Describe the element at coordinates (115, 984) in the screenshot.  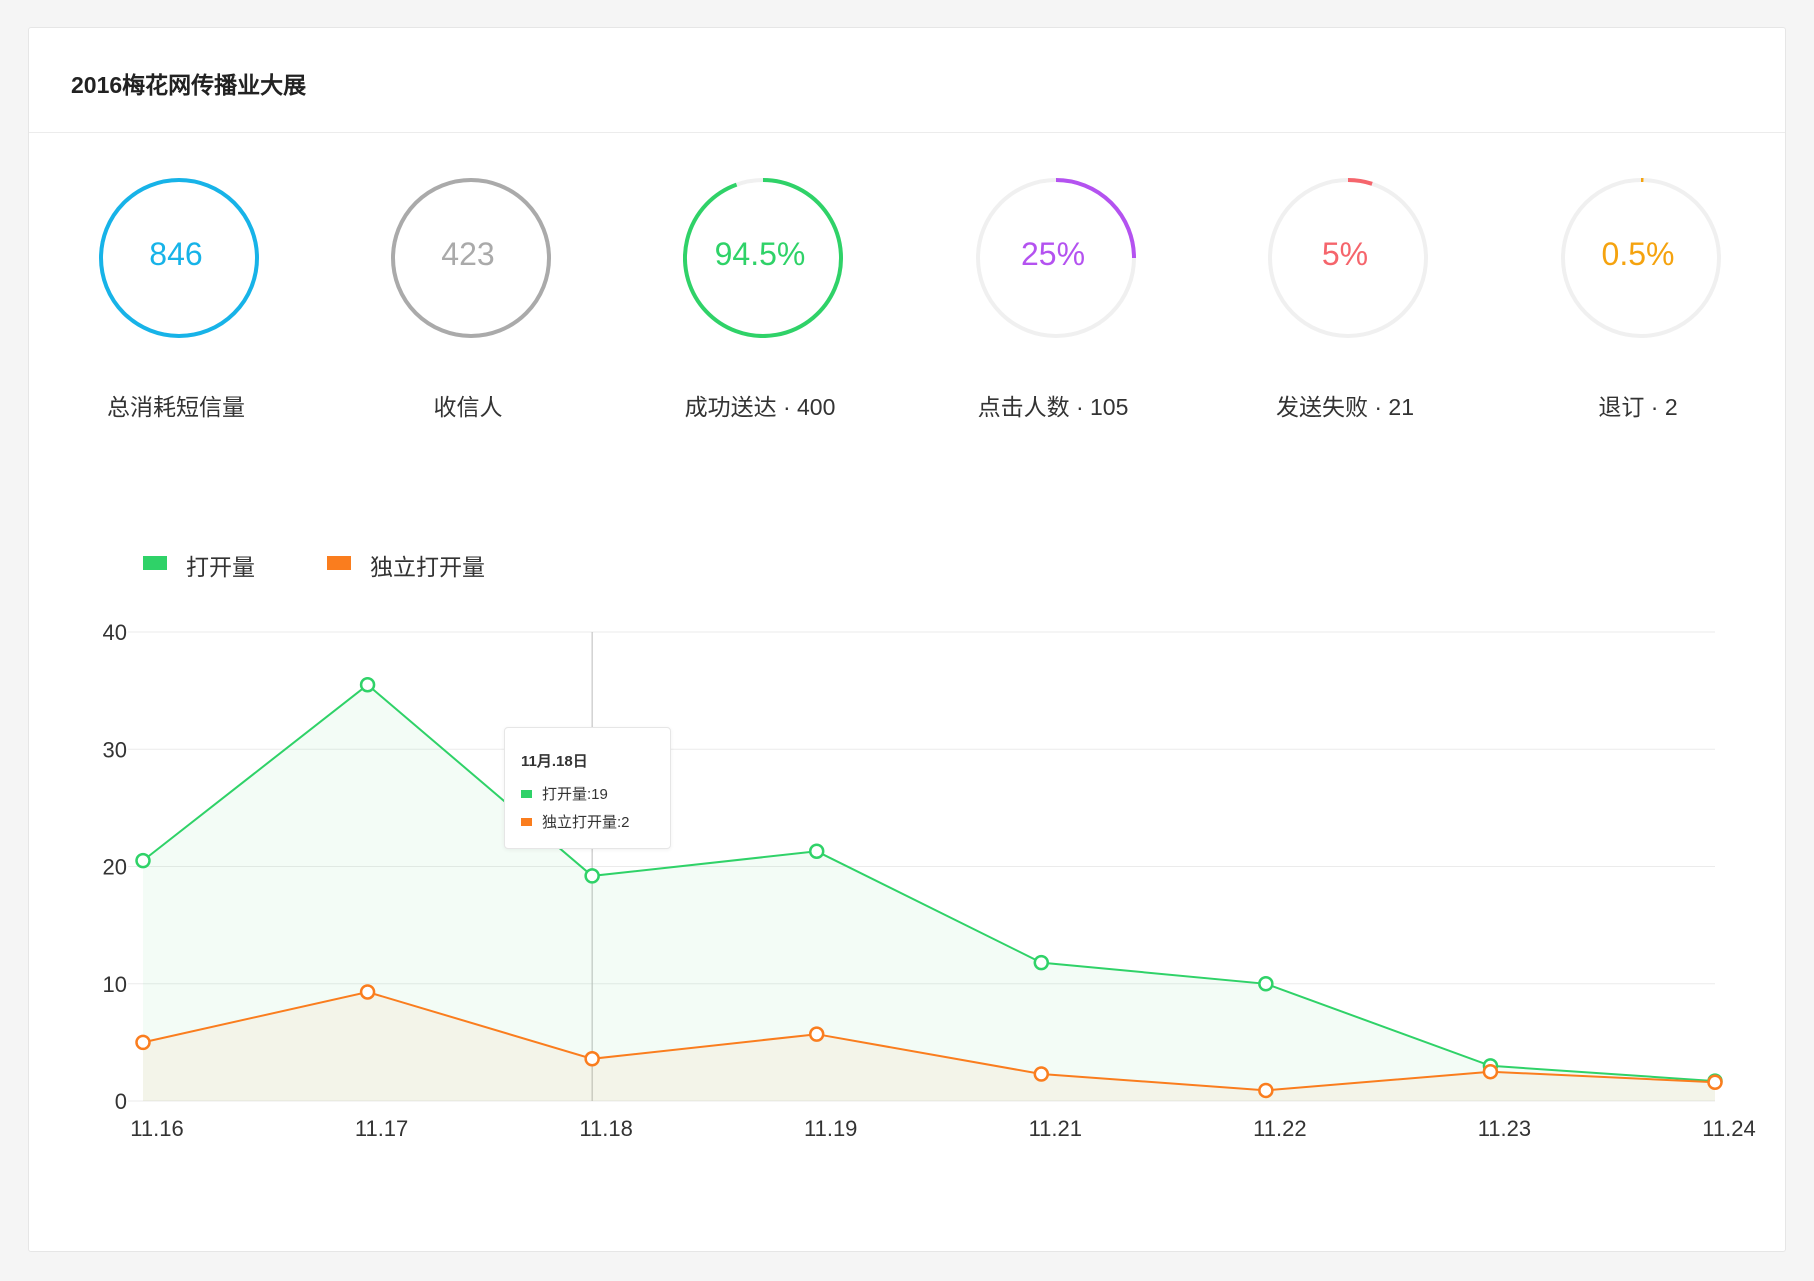
I see `y-tick-label: 10` at that location.